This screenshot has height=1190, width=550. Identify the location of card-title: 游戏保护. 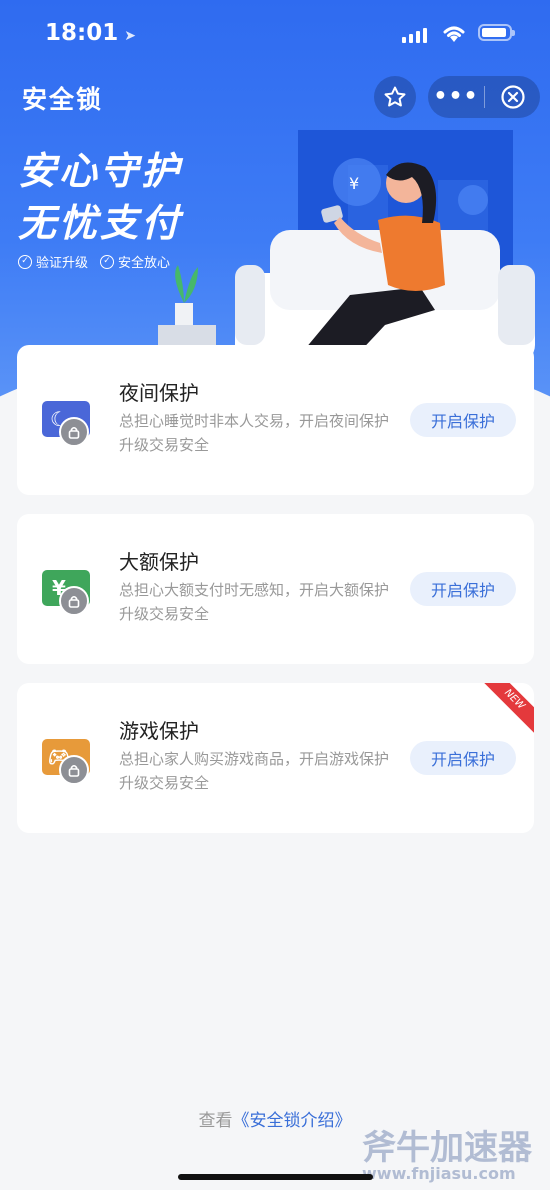
(159, 731).